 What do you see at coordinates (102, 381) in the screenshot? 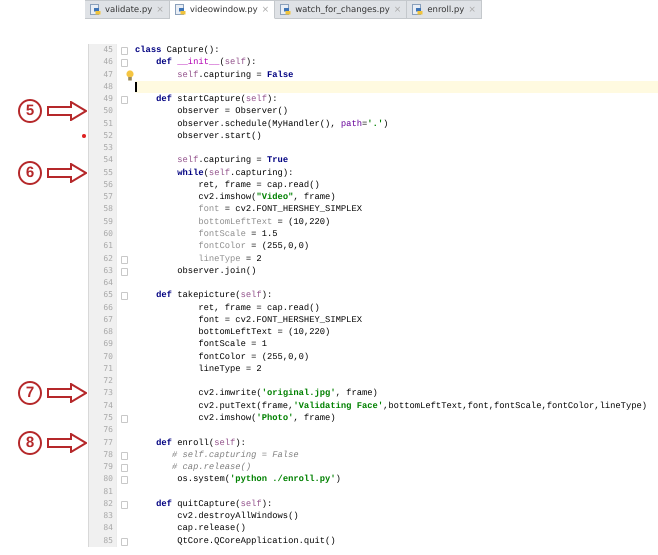
I see `line-number: 72` at bounding box center [102, 381].